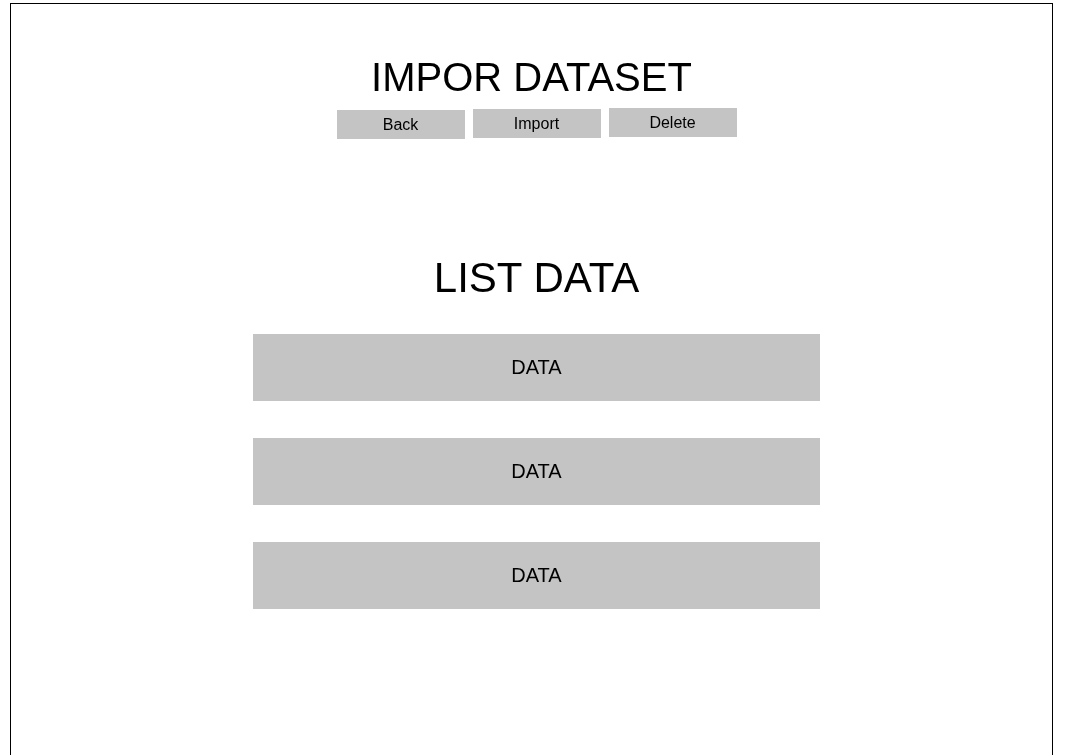  I want to click on toolbar-button: Delete, so click(672, 122).